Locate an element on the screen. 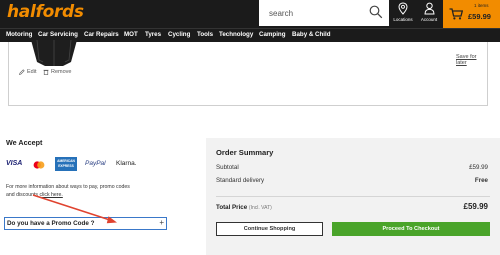 This screenshot has width=500, height=255. edit-label: Edit is located at coordinates (32, 72).